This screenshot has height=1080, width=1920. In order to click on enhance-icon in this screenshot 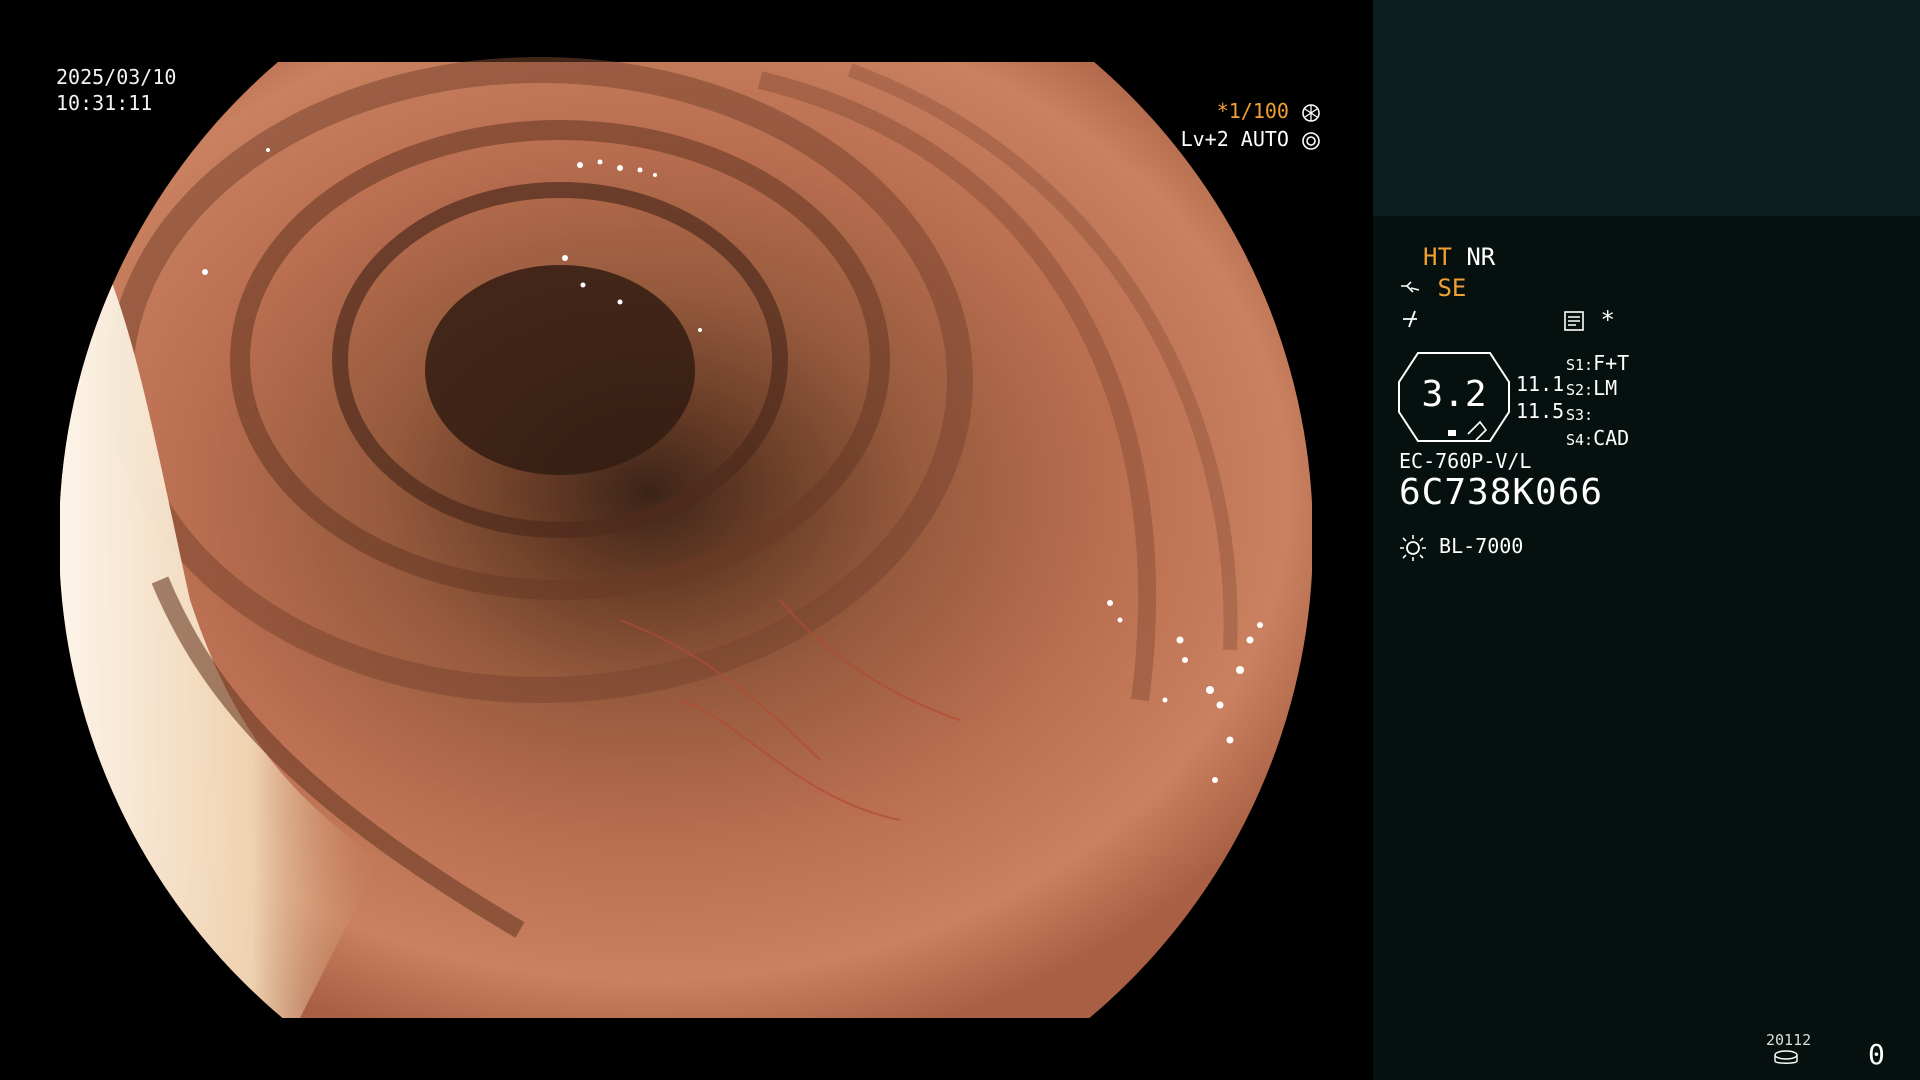, I will do `click(1410, 319)`.